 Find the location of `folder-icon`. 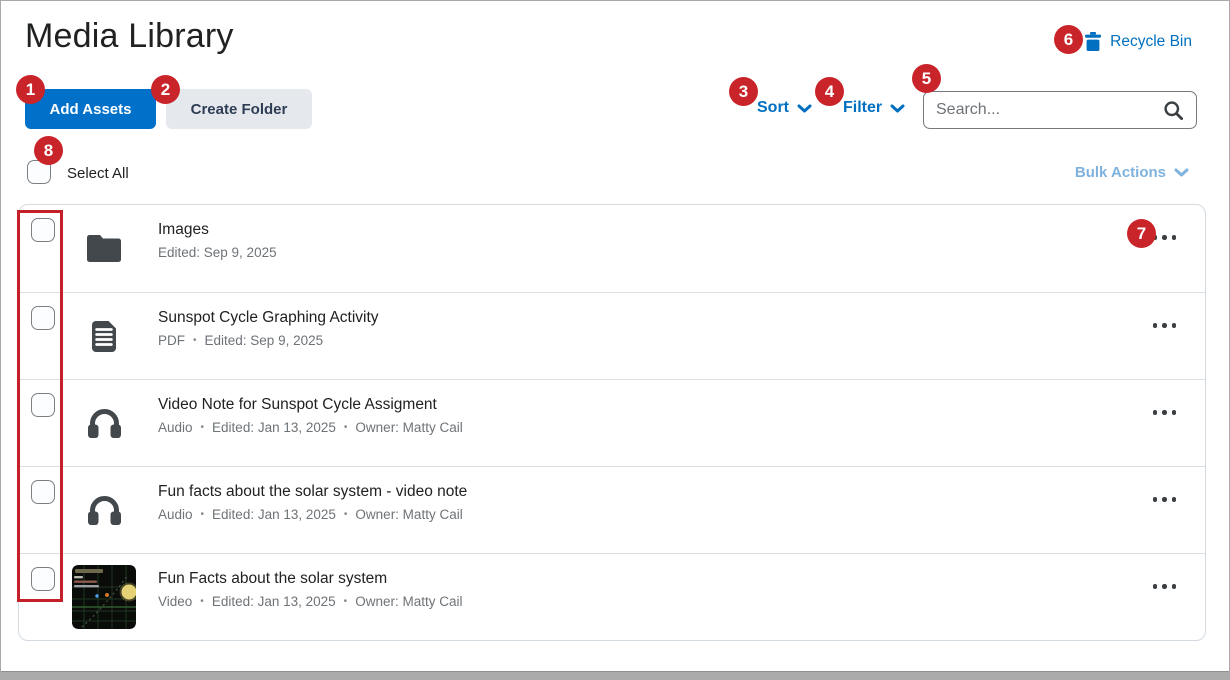

folder-icon is located at coordinates (104, 248).